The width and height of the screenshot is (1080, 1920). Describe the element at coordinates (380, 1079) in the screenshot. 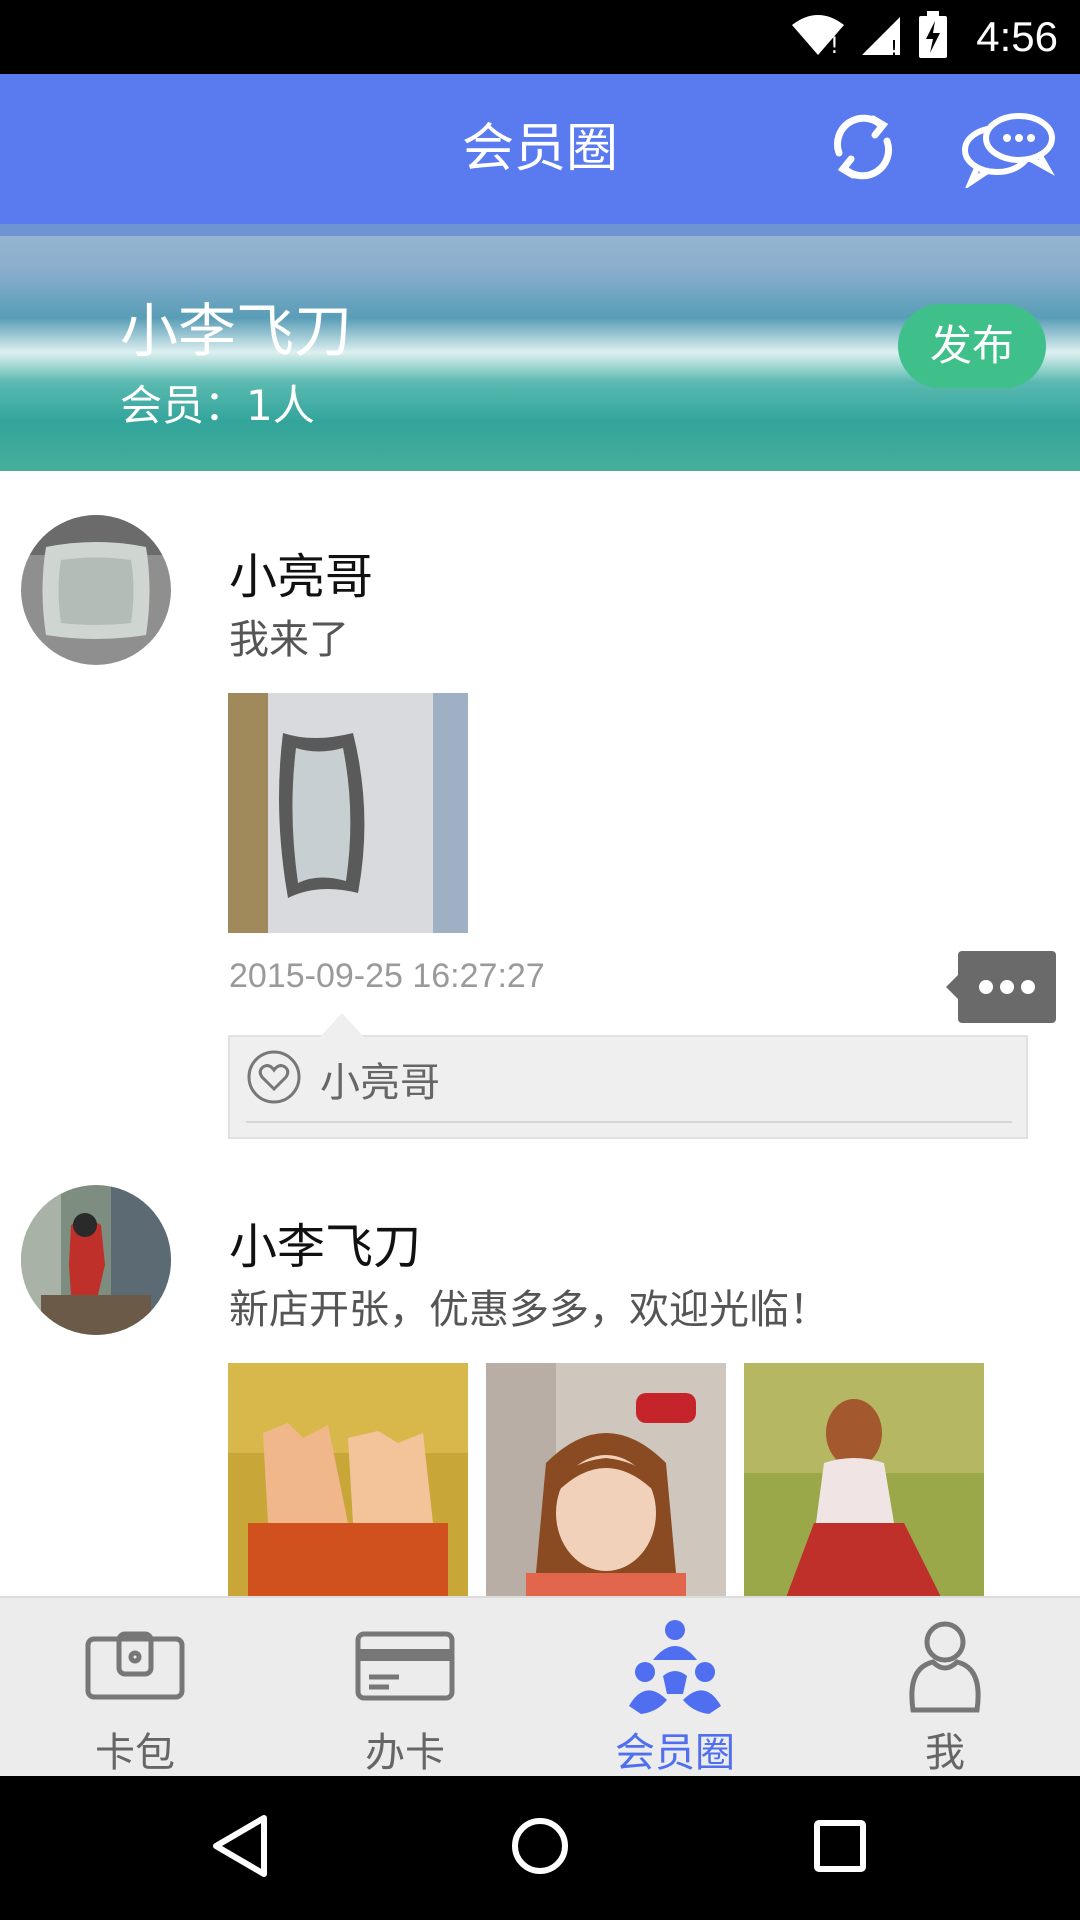

I see `like-user-name: 小亮哥` at that location.